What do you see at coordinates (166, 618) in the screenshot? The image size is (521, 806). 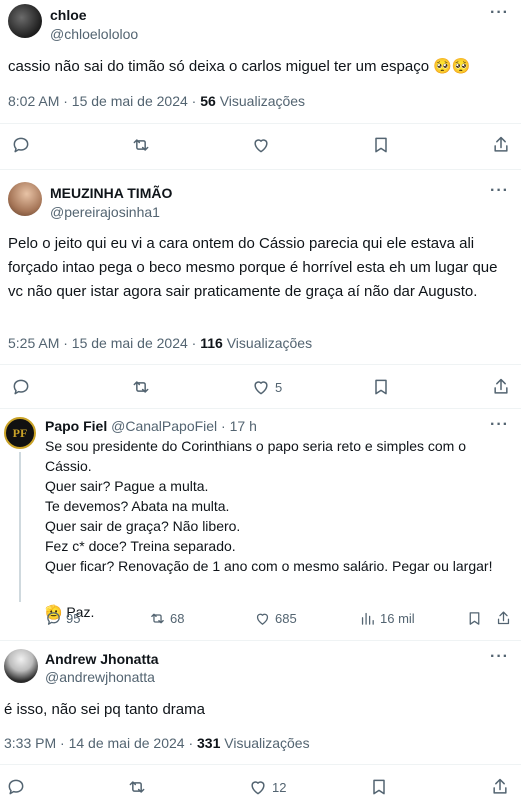 I see `retweet-button: 68` at bounding box center [166, 618].